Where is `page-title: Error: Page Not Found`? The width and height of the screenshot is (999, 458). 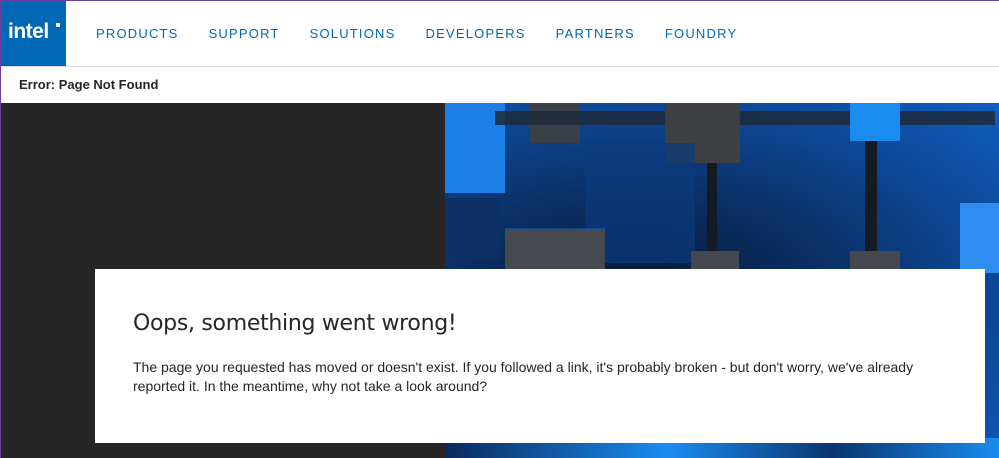
page-title: Error: Page Not Found is located at coordinates (89, 84).